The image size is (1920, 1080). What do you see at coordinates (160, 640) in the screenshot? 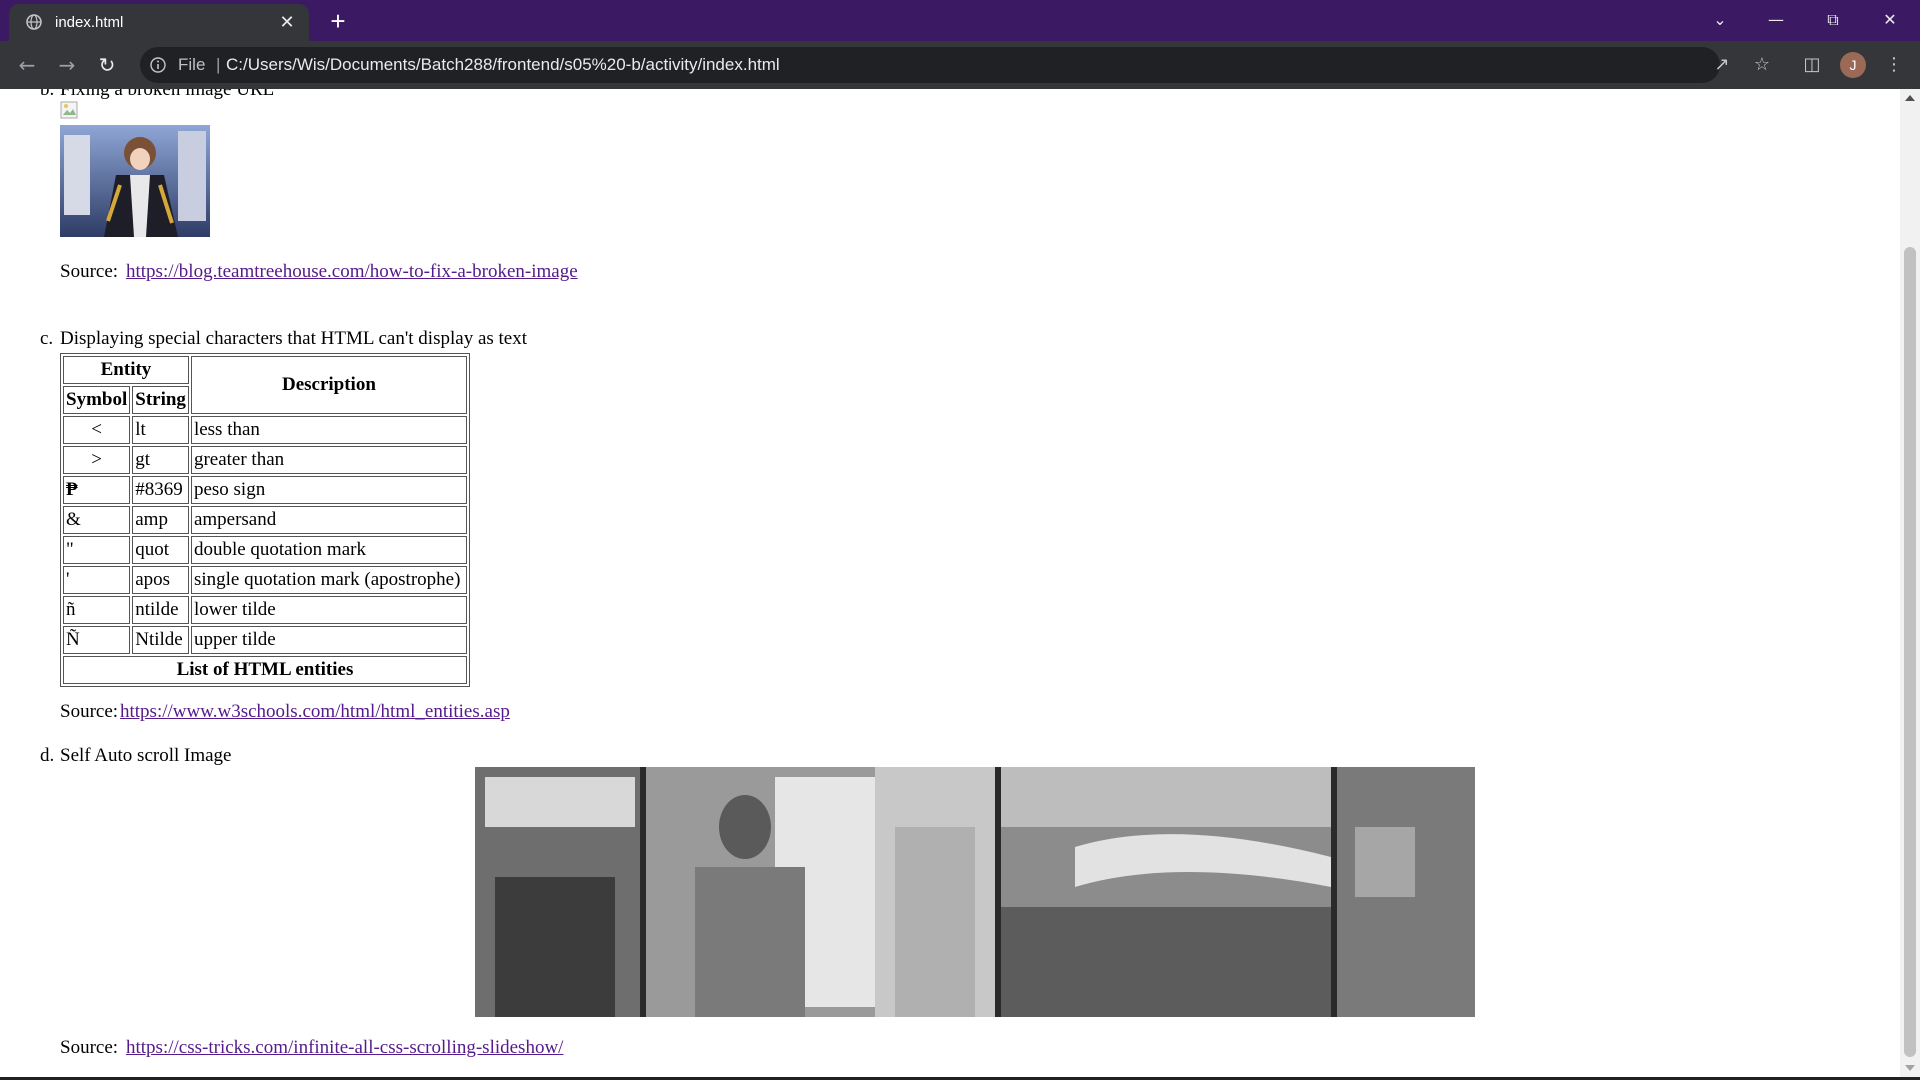
I see `entity-string: Ntilde` at bounding box center [160, 640].